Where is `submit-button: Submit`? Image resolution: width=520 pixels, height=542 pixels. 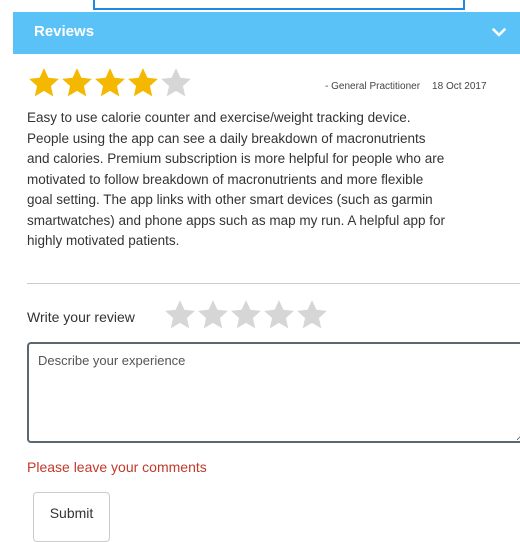
submit-button: Submit is located at coordinates (71, 517).